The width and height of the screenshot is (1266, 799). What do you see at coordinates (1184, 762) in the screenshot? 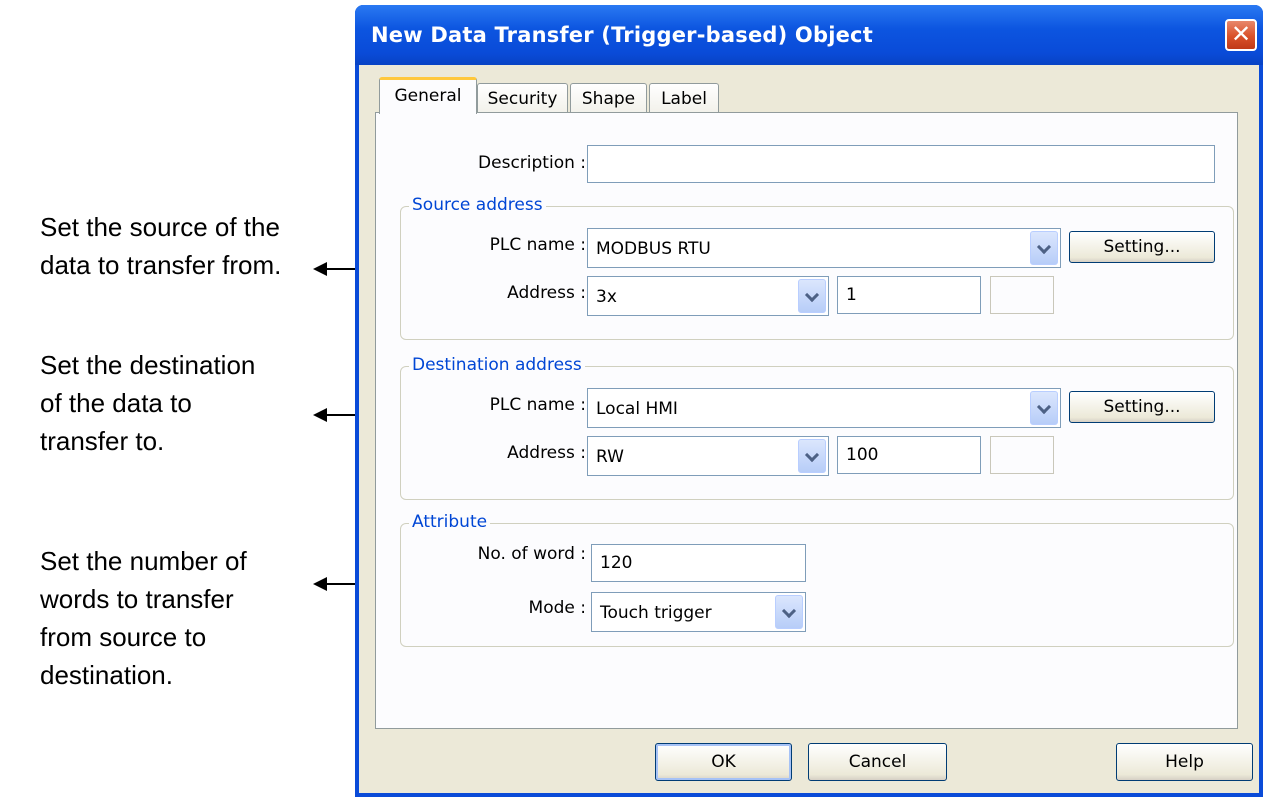
I see `help-button: Help` at bounding box center [1184, 762].